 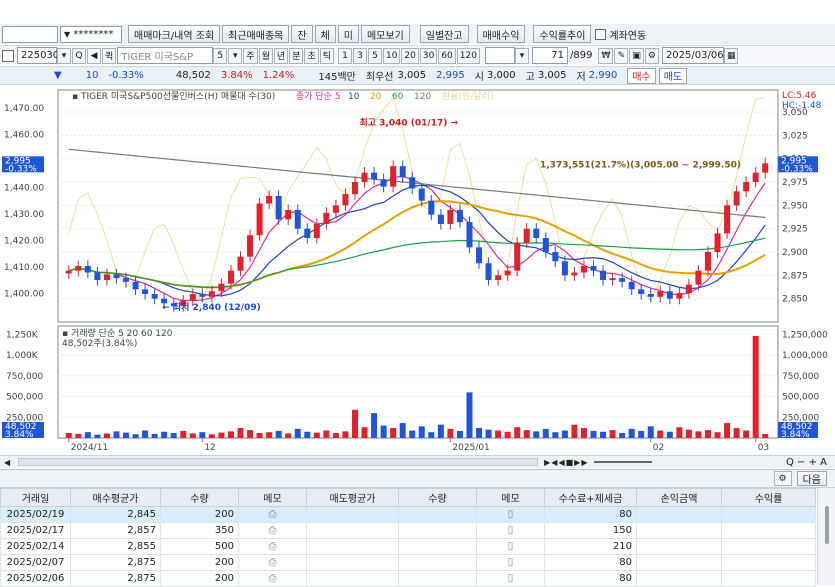 What do you see at coordinates (641, 75) in the screenshot?
I see `buy-button: 매수` at bounding box center [641, 75].